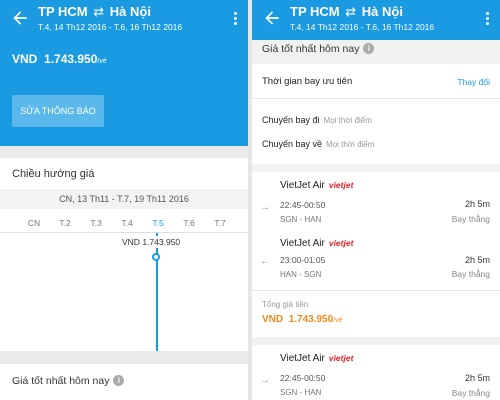 The width and height of the screenshot is (500, 400). What do you see at coordinates (302, 319) in the screenshot?
I see `total-price: VND 1.743.950/vé` at bounding box center [302, 319].